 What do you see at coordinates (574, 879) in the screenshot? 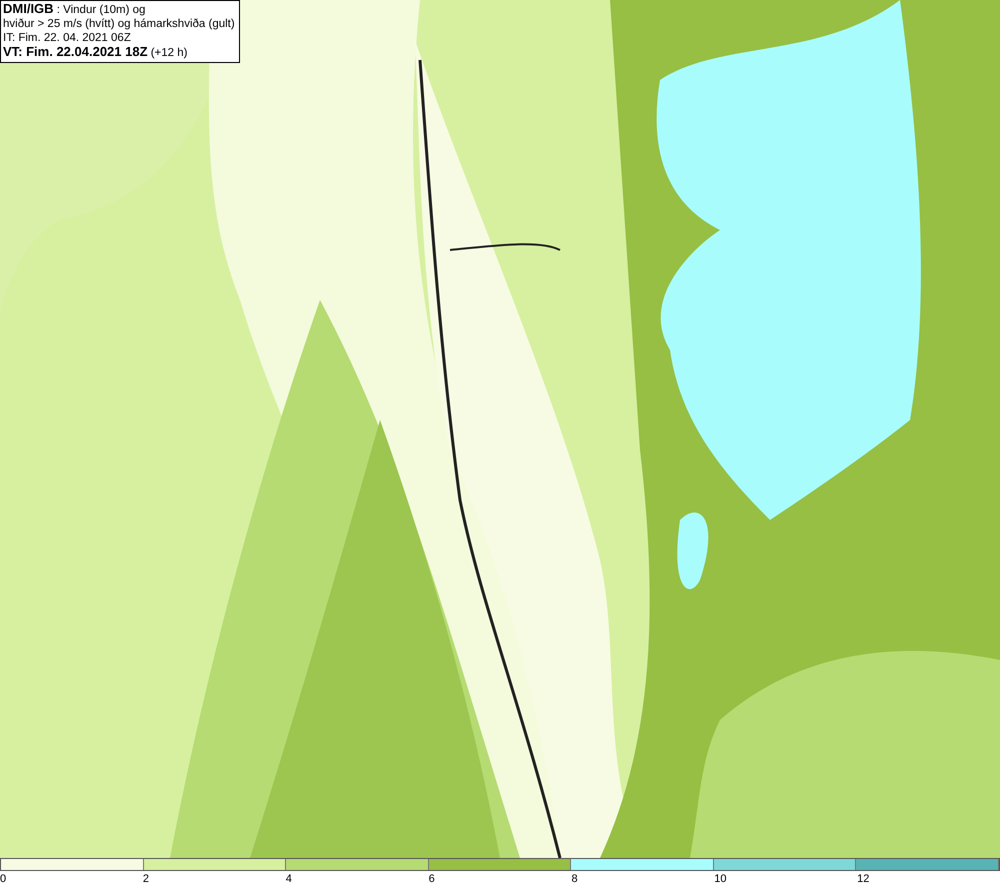
I see `legend-label: 8` at bounding box center [574, 879].